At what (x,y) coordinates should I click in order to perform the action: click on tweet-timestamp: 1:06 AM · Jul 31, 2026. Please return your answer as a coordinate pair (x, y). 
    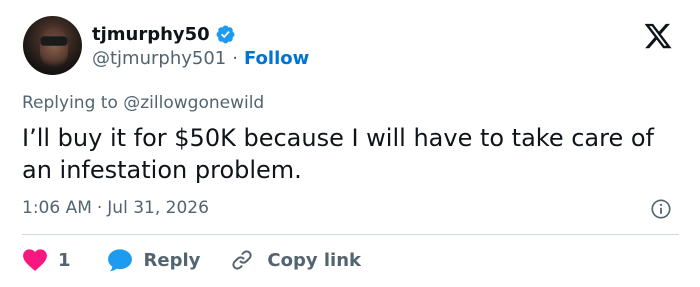
    Looking at the image, I should click on (115, 208).